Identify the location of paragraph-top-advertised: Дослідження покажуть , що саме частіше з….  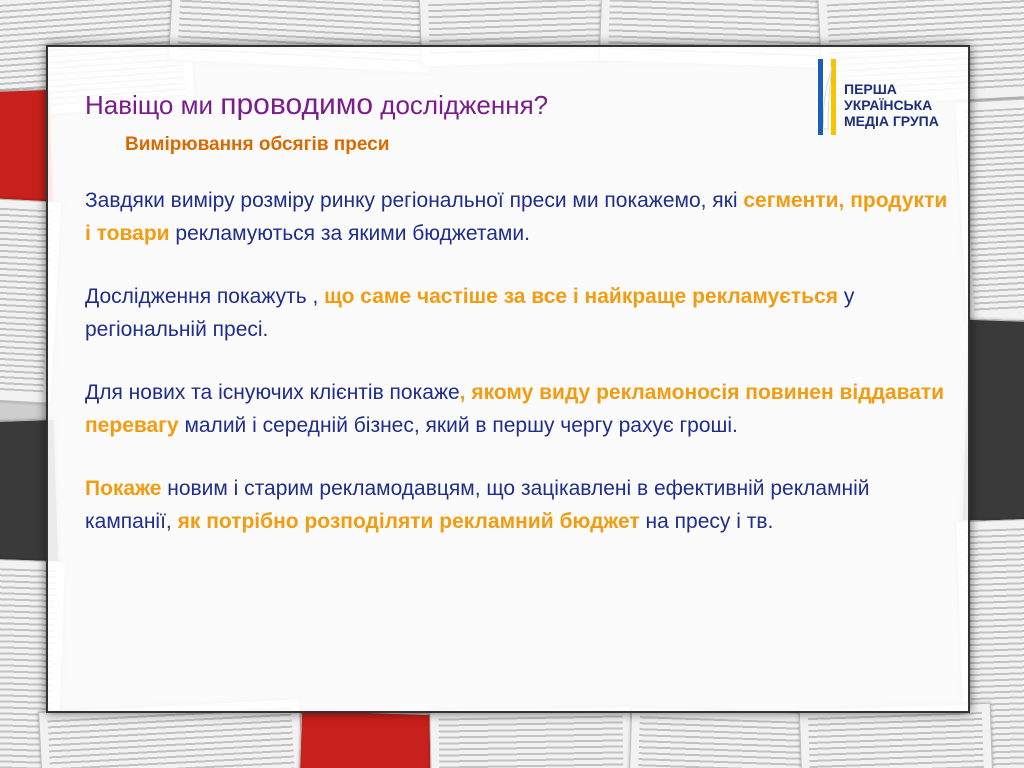
(520, 313).